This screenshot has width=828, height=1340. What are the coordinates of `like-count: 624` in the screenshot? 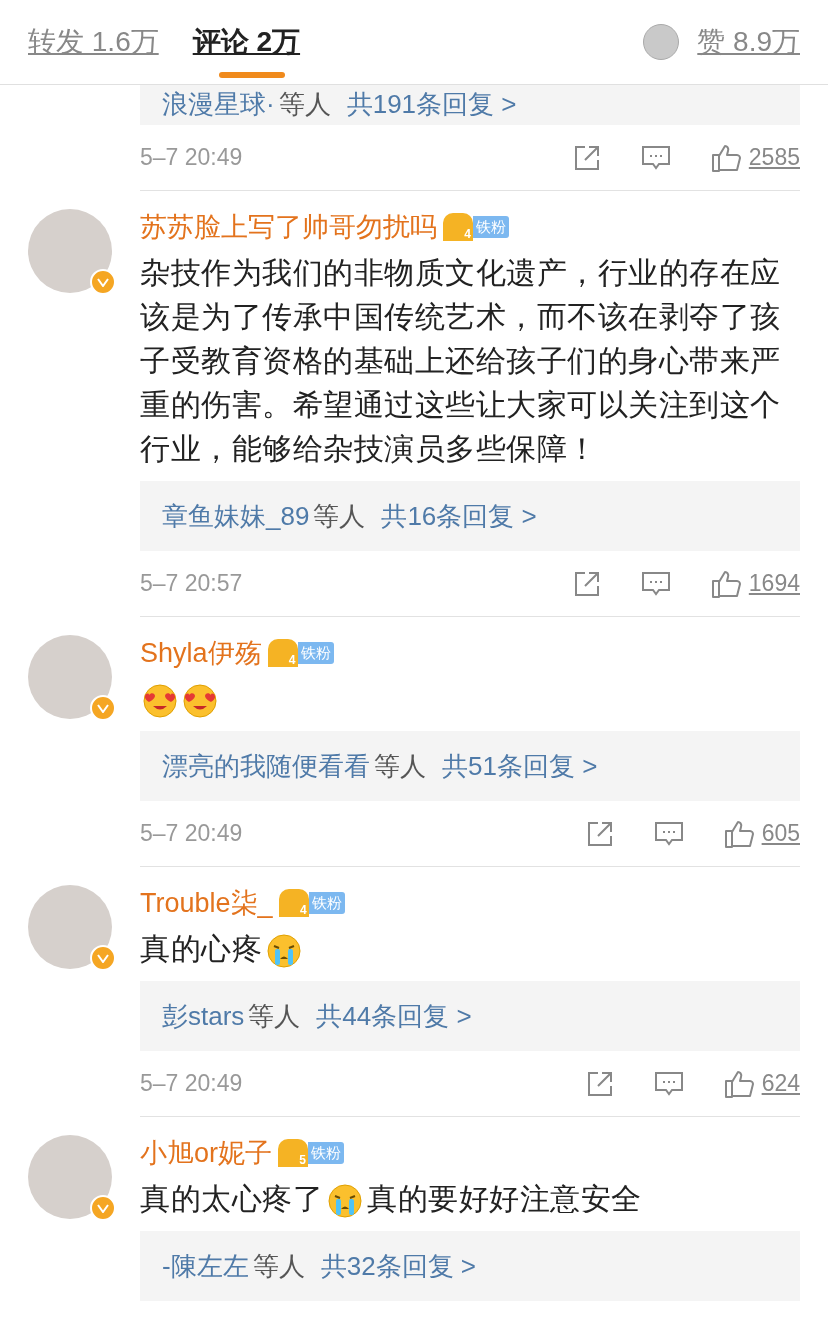 It's located at (780, 1083).